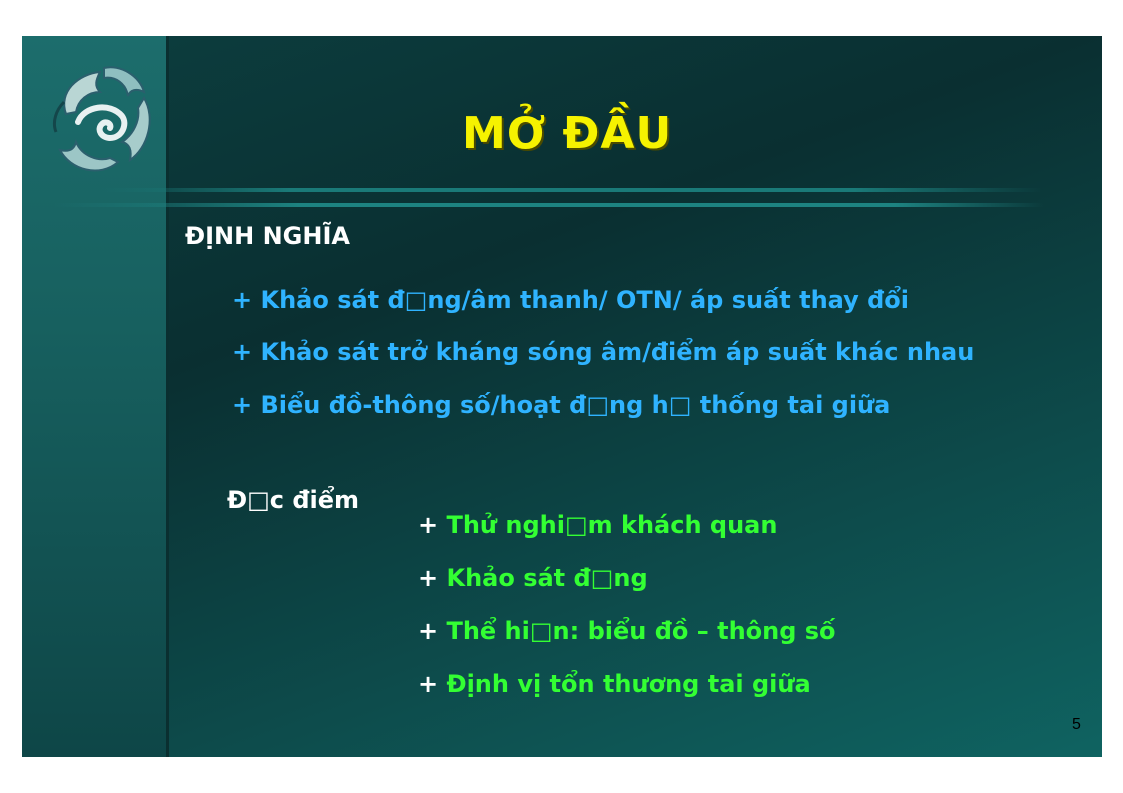 Image resolution: width=1123 pixels, height=793 pixels. I want to click on header-divider-top, so click(572, 190).